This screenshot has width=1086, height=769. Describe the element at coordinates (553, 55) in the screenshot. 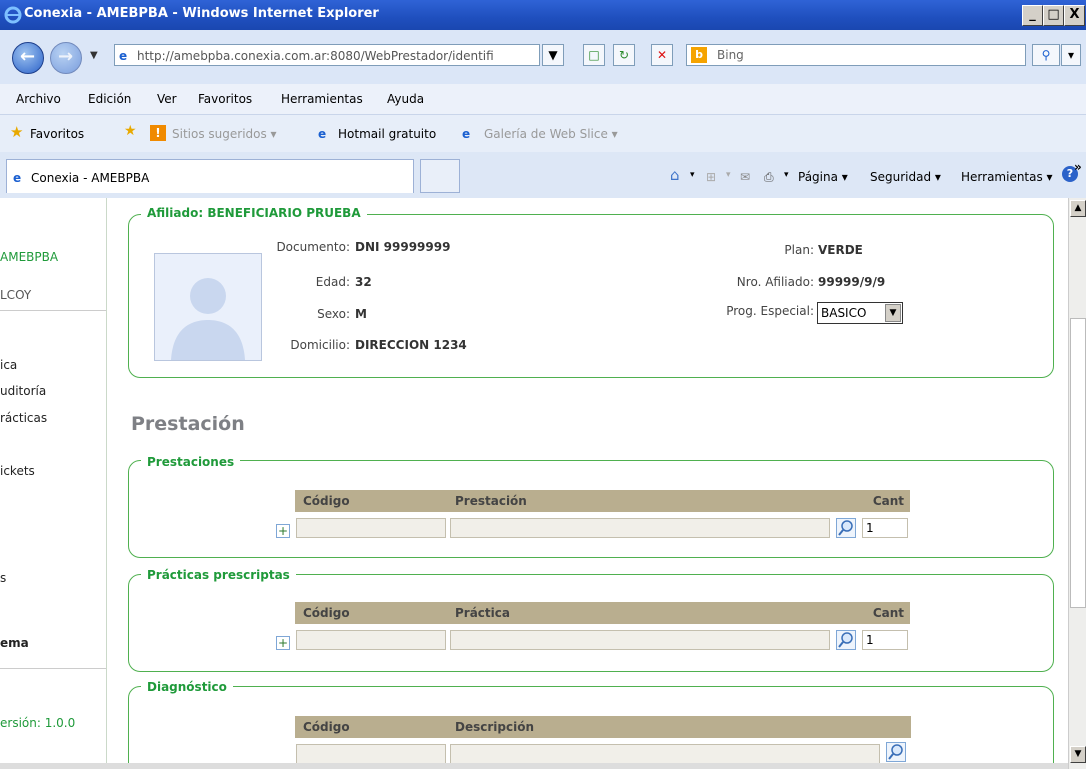

I see `url-dropdown-button: ▼` at that location.